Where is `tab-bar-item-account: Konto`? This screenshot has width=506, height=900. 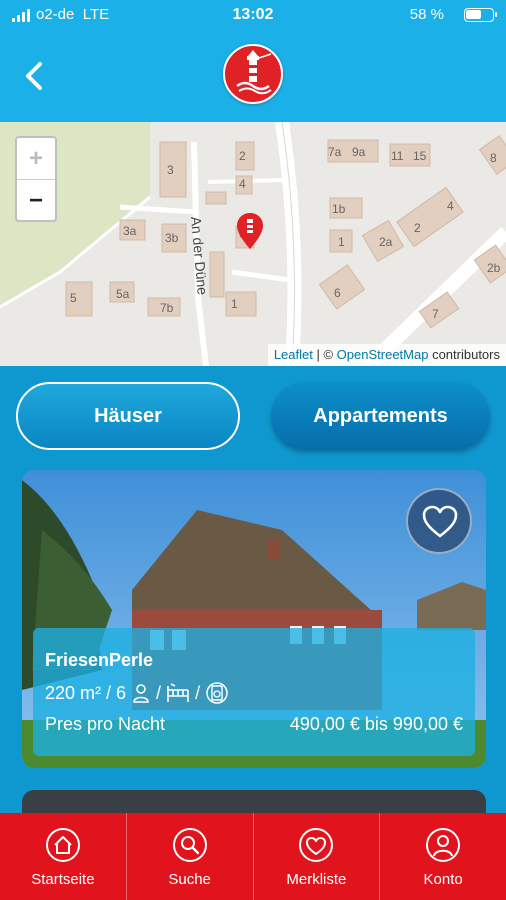 tab-bar-item-account: Konto is located at coordinates (443, 856).